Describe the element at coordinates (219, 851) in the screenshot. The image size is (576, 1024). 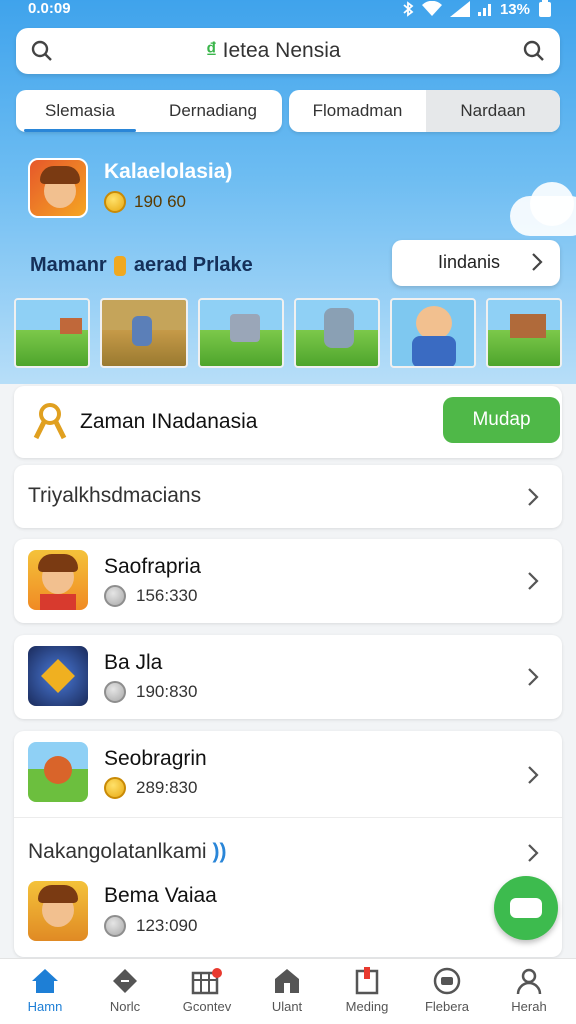
I see `wave-icon: ))` at that location.